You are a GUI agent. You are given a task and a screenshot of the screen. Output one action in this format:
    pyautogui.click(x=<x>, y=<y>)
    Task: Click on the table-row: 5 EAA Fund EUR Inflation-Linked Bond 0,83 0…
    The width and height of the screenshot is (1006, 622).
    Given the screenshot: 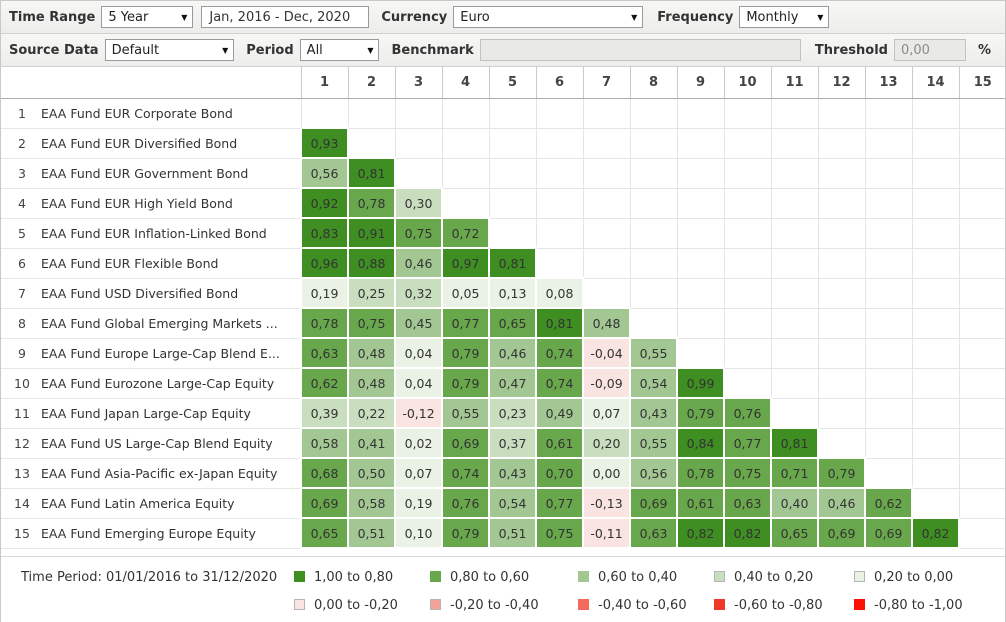 What is the action you would take?
    pyautogui.click(x=503, y=233)
    